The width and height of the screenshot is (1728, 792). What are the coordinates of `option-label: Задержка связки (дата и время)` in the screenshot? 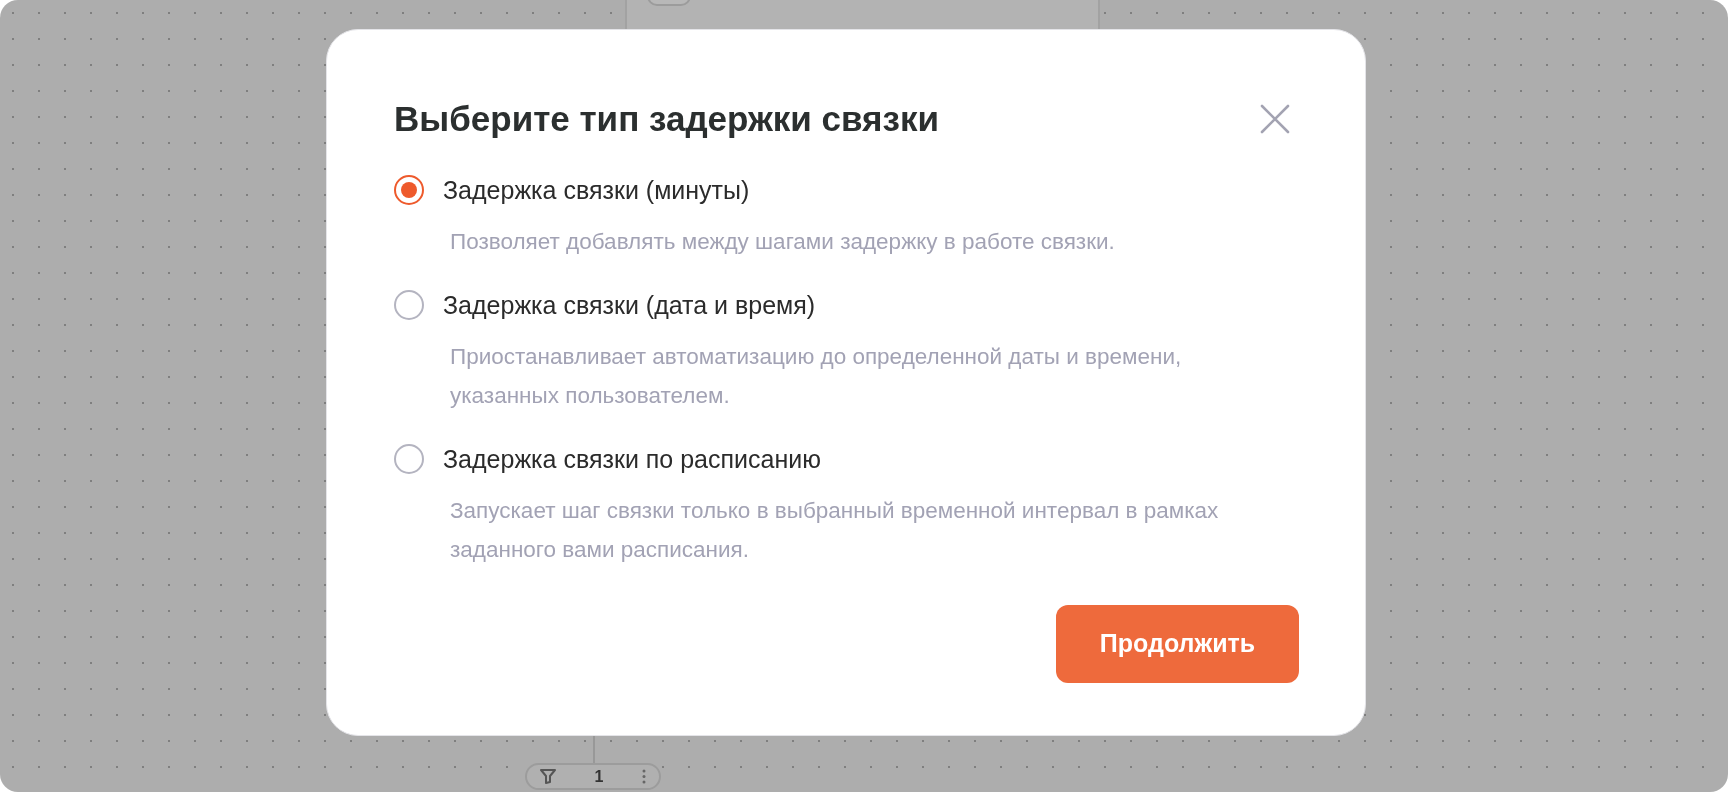 It's located at (629, 305).